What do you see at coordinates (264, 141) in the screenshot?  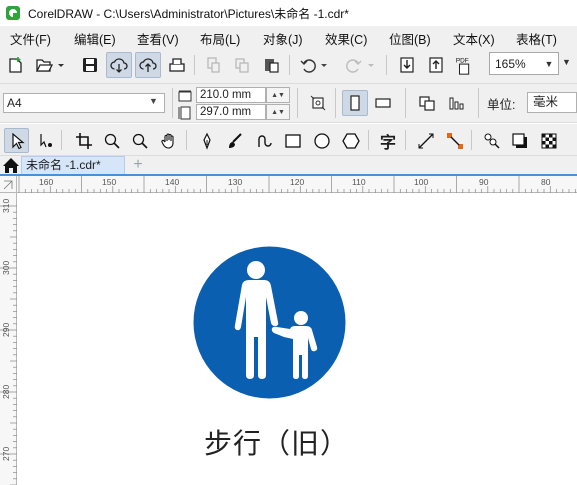 I see `curve-tool-button` at bounding box center [264, 141].